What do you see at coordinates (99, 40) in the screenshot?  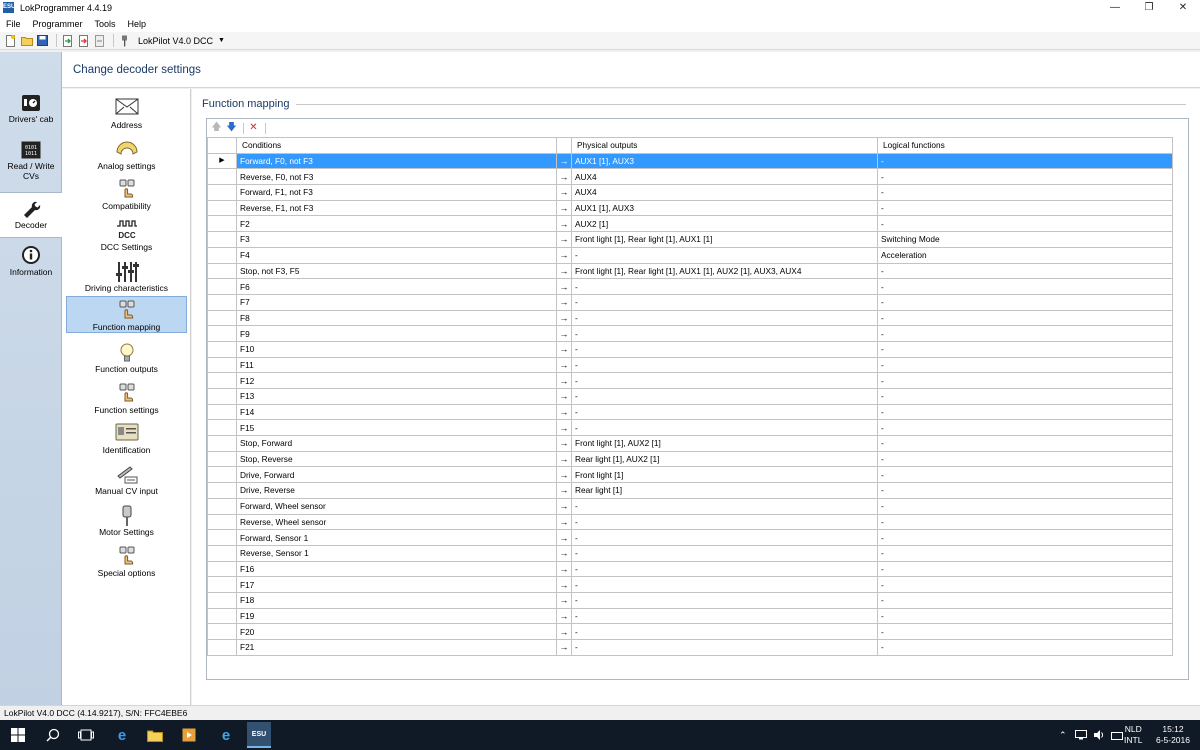 I see `write-button` at bounding box center [99, 40].